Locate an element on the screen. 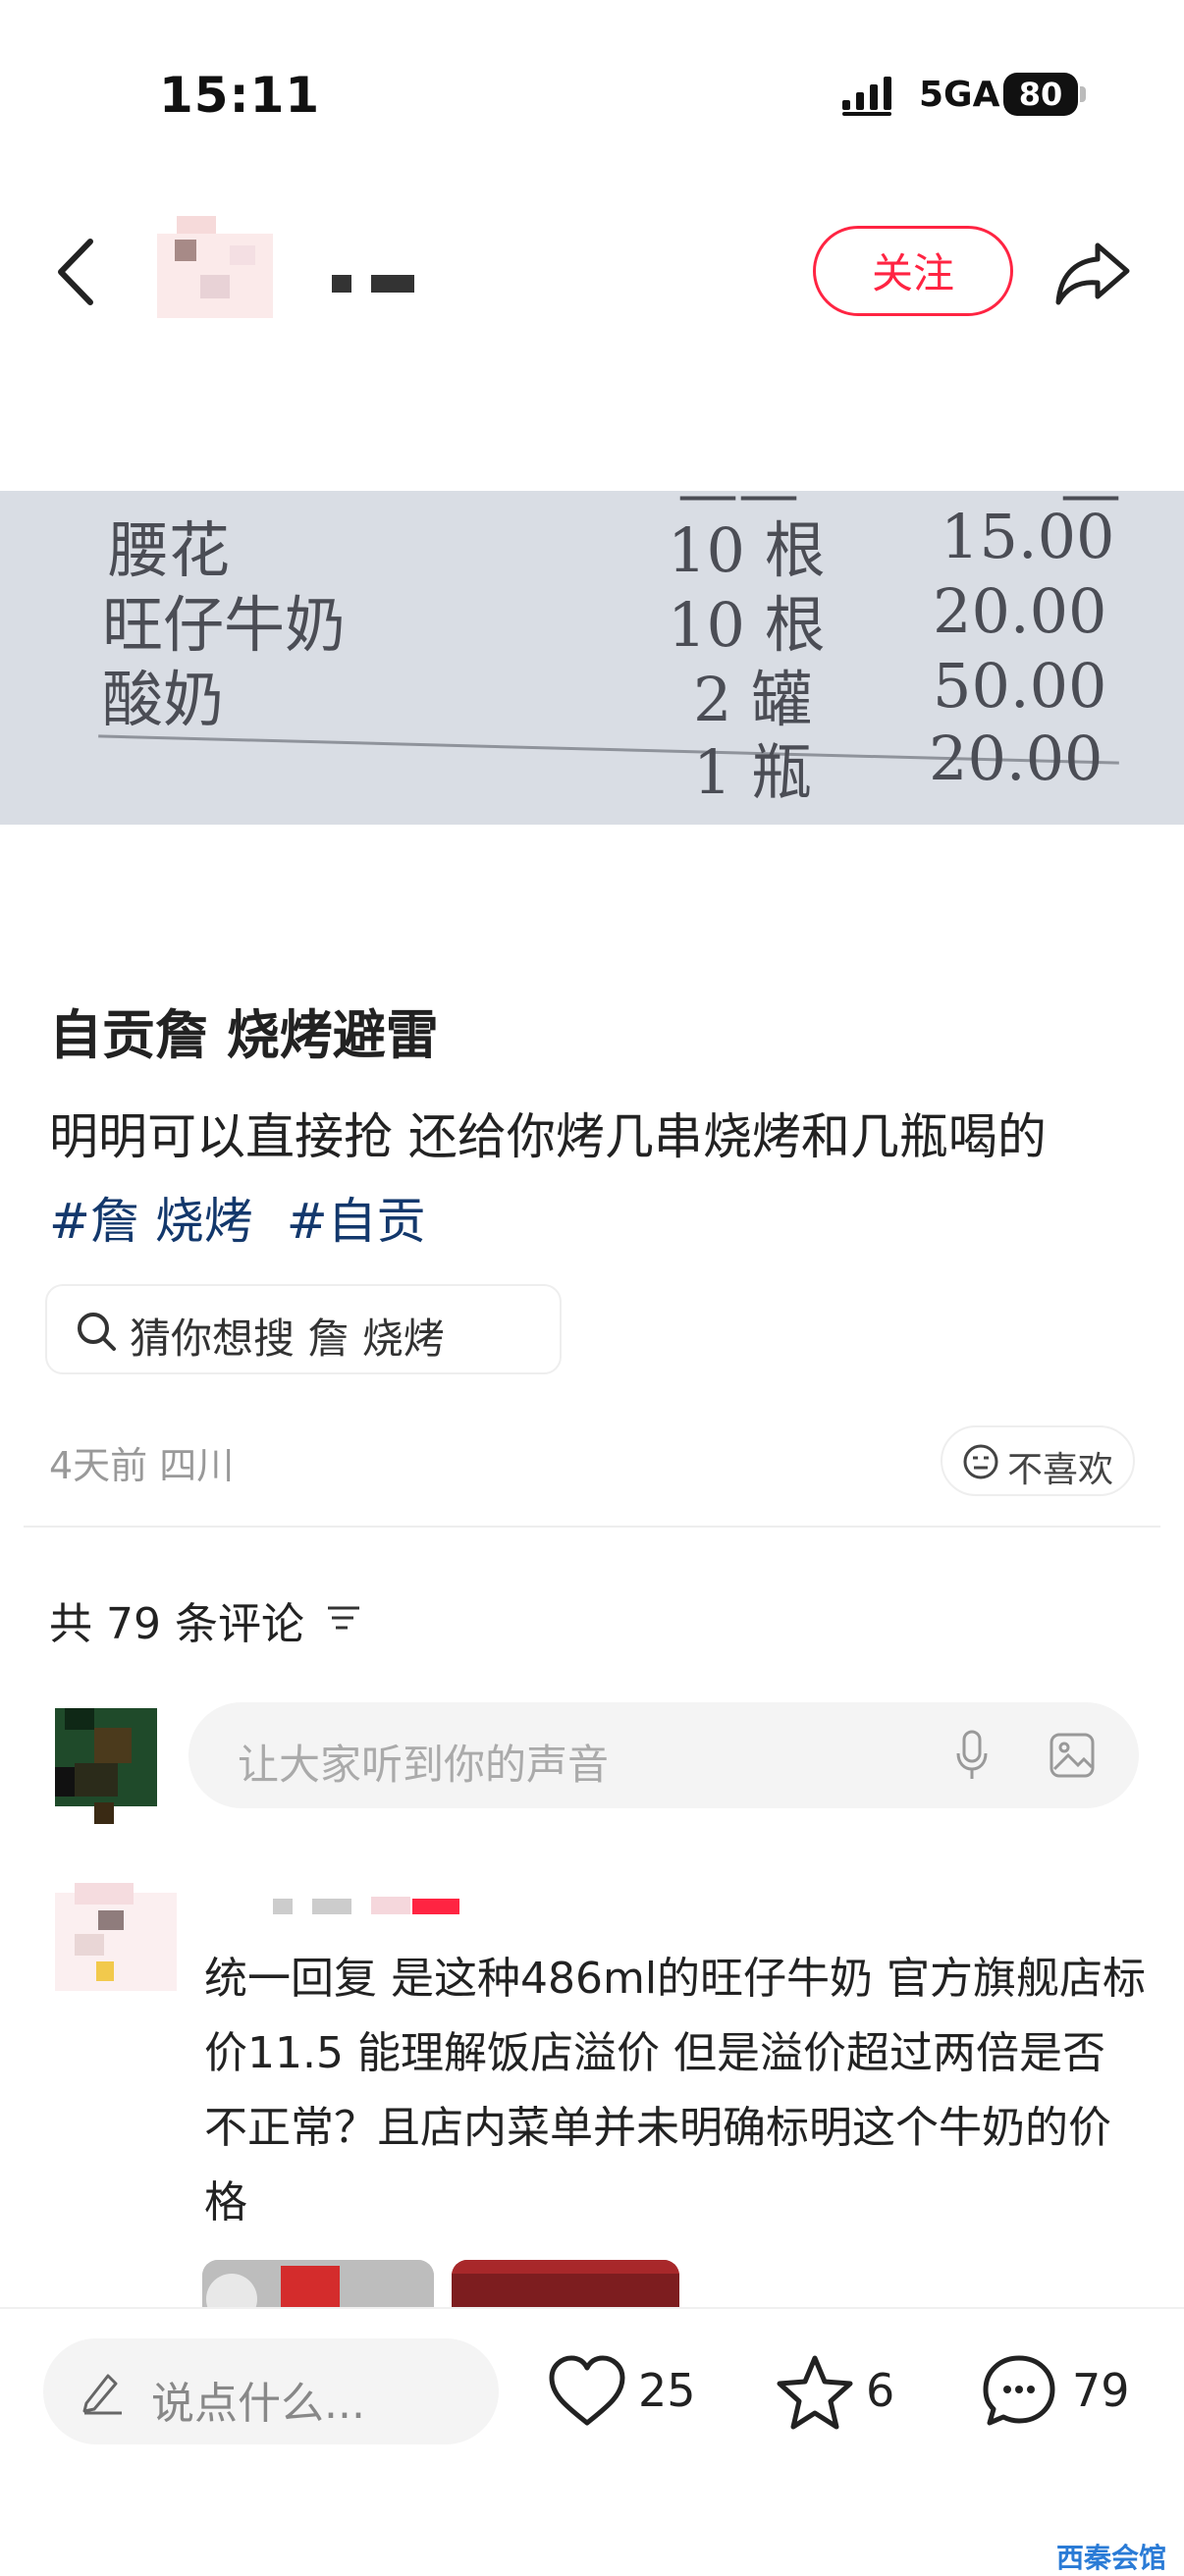  search-icon is located at coordinates (97, 1331).